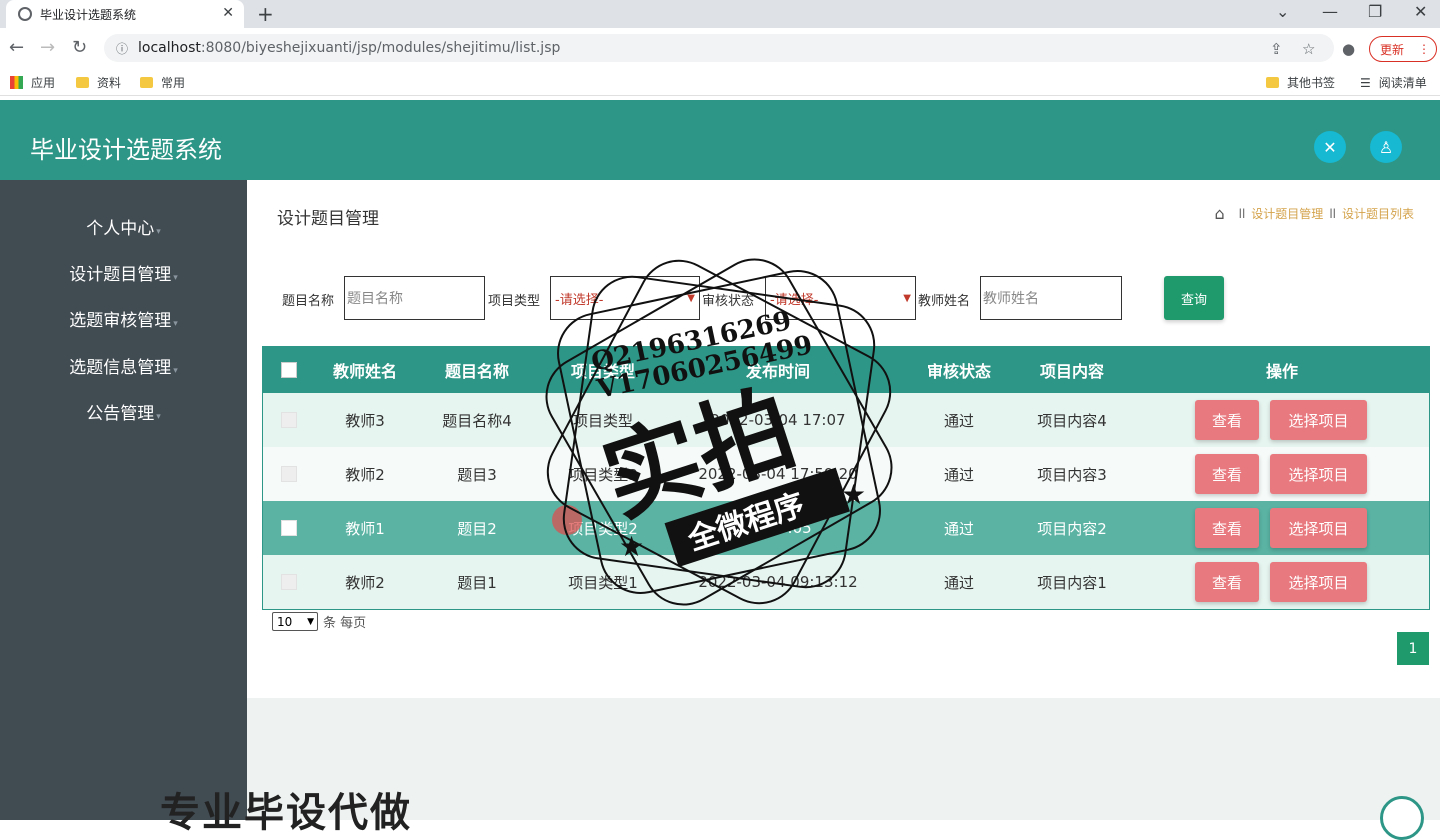  What do you see at coordinates (907, 298) in the screenshot?
I see `chevron-down-icon: ▼` at bounding box center [907, 298].